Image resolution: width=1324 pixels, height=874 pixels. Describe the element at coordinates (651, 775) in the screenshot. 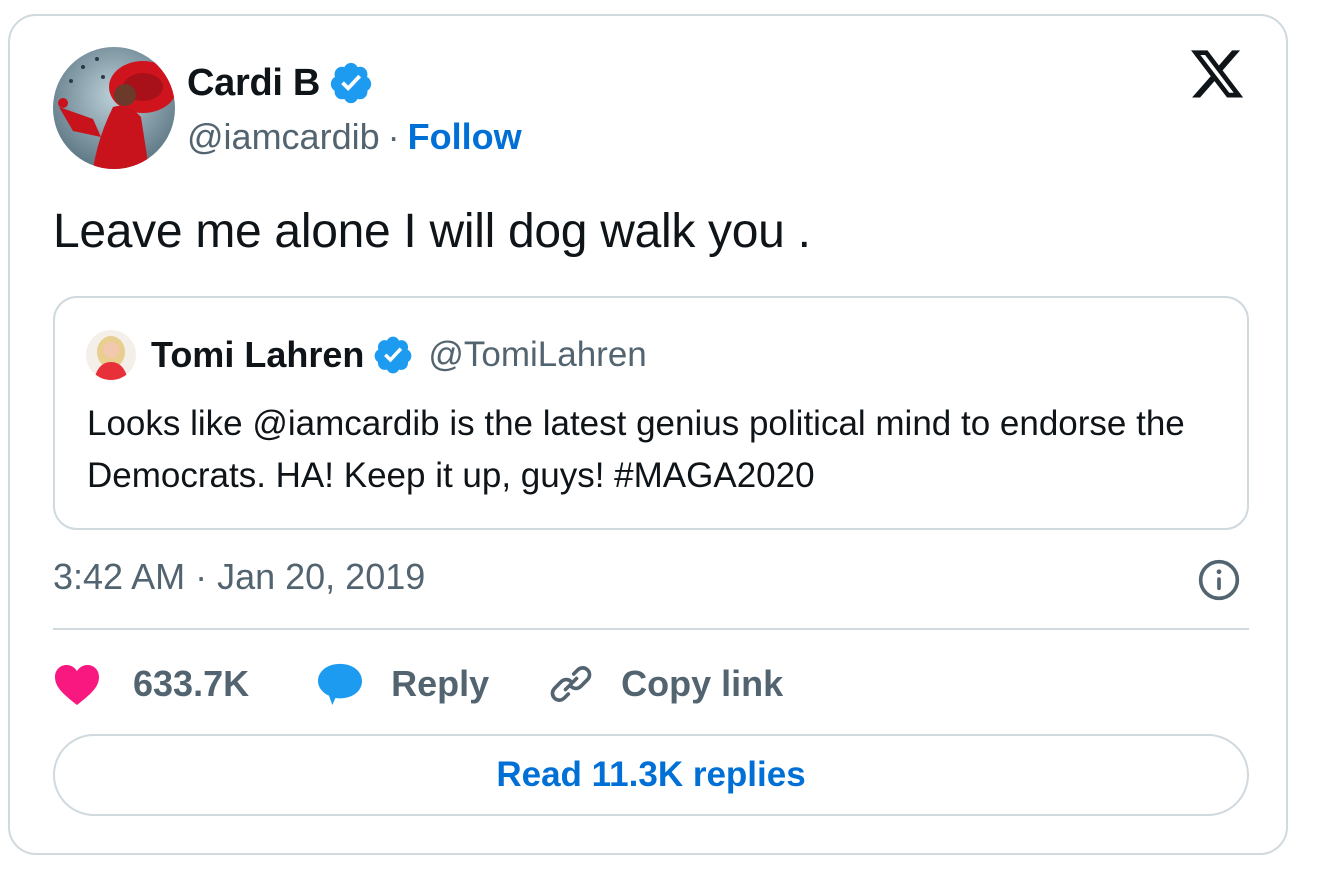

I see `read-replies-button: Read 11.3K replies` at that location.